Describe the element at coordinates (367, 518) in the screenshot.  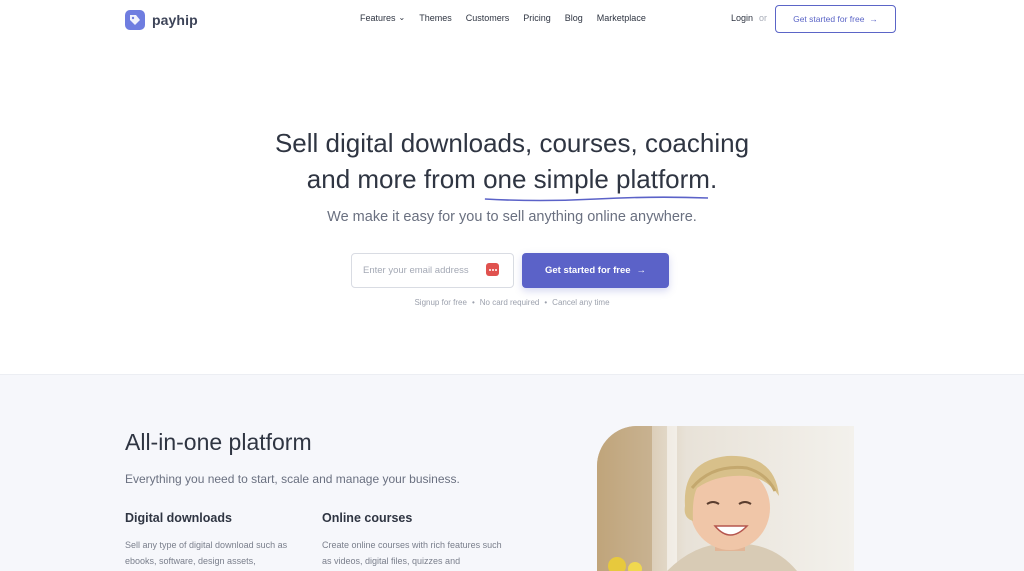
I see `feature-title-online-courses: Online courses` at that location.